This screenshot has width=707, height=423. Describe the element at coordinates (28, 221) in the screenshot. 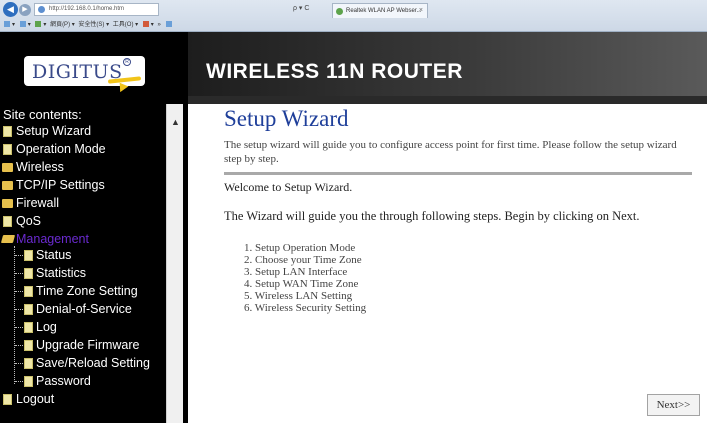

I see `sidebar-item-qos: QoS` at that location.